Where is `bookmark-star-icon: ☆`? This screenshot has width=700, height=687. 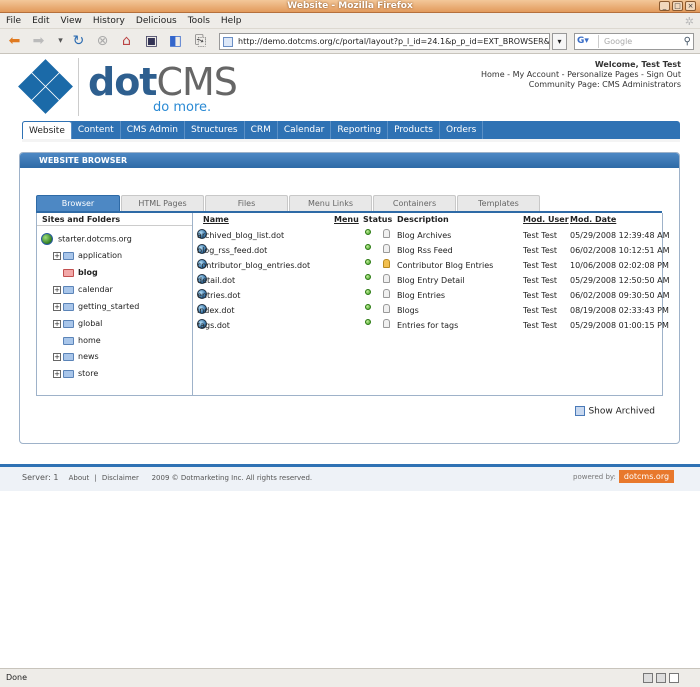 bookmark-star-icon: ☆ is located at coordinates (541, 41).